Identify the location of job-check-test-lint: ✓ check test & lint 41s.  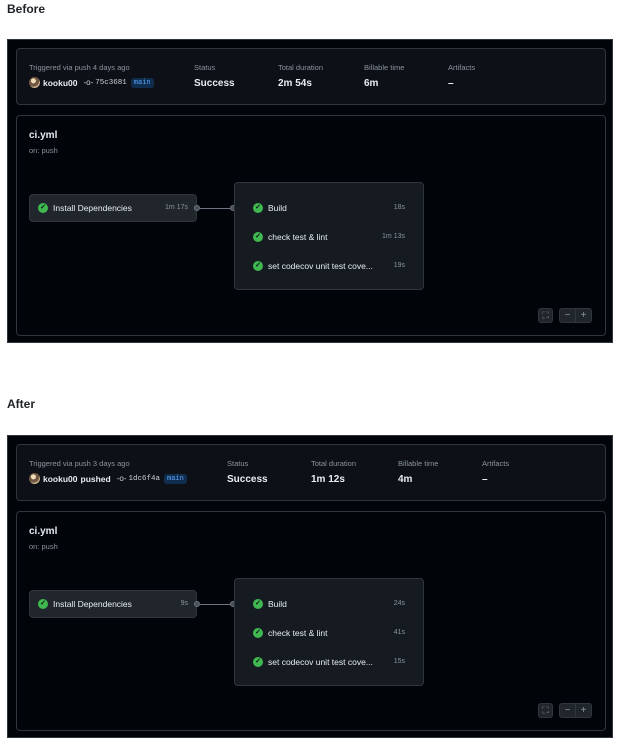
(329, 633).